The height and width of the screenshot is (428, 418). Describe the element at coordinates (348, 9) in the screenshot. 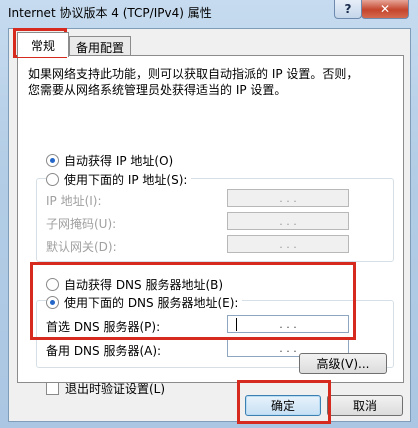

I see `help-button: ?` at that location.